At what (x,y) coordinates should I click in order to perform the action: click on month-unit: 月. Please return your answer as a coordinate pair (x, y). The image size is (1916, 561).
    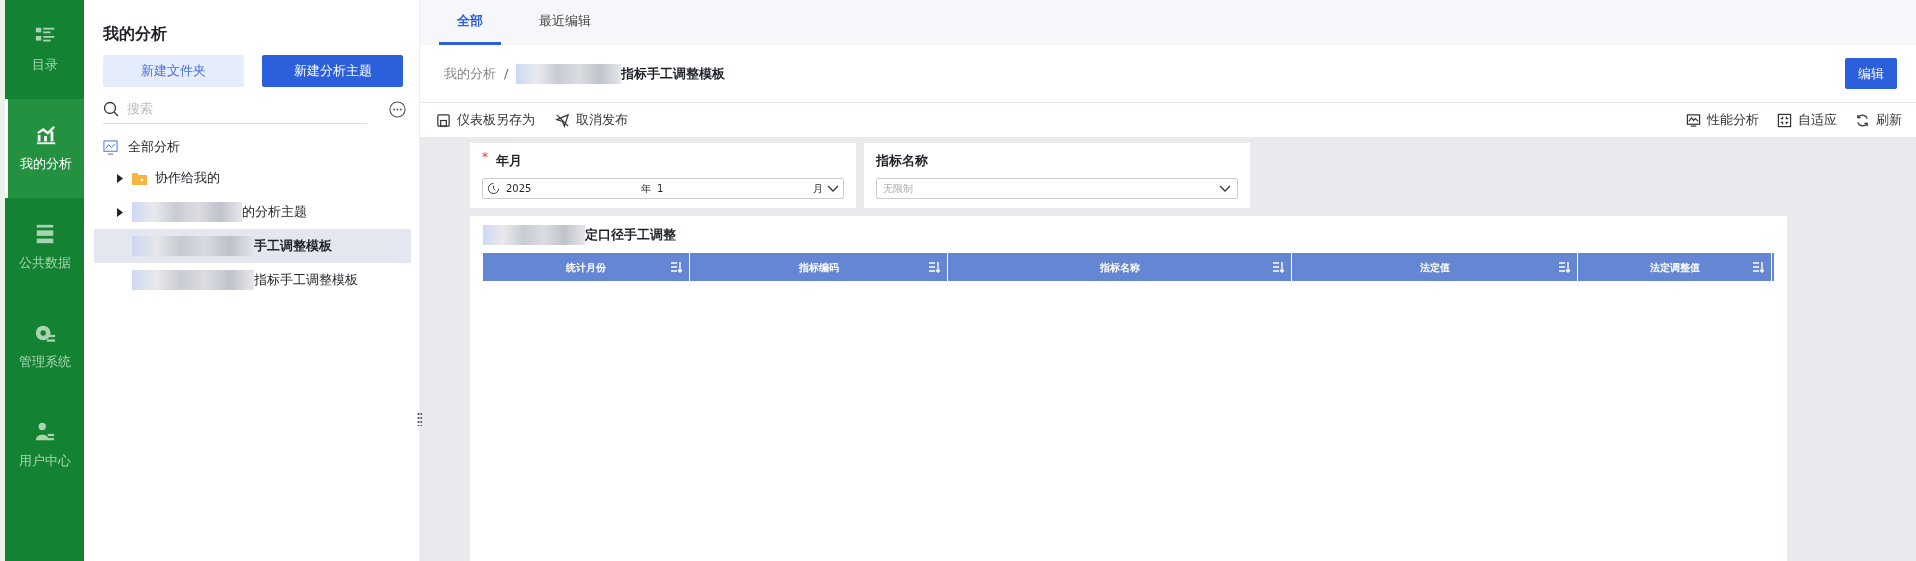
    Looking at the image, I should click on (818, 189).